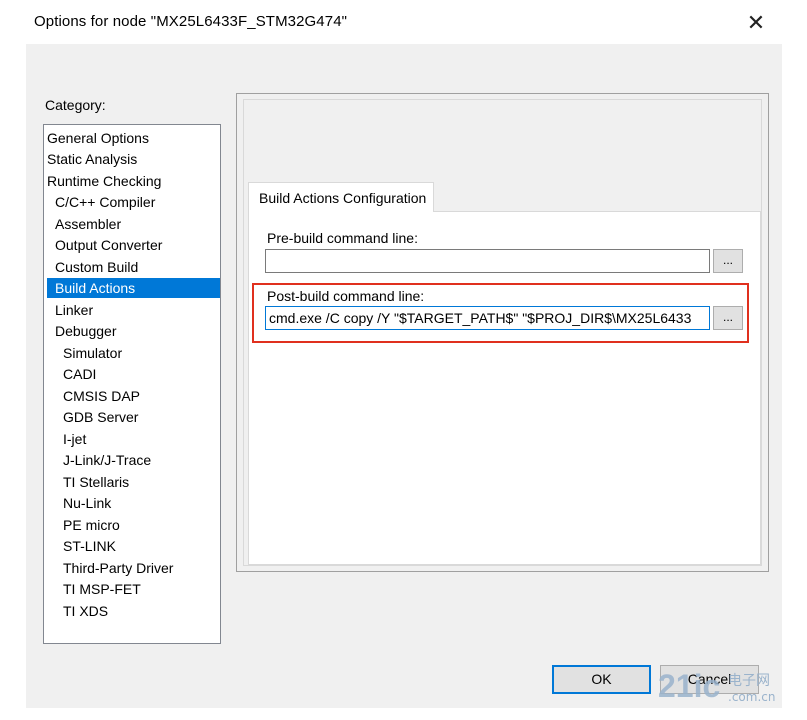 The image size is (807, 720). I want to click on category-item-static-analysis: Static Analysis, so click(92, 159).